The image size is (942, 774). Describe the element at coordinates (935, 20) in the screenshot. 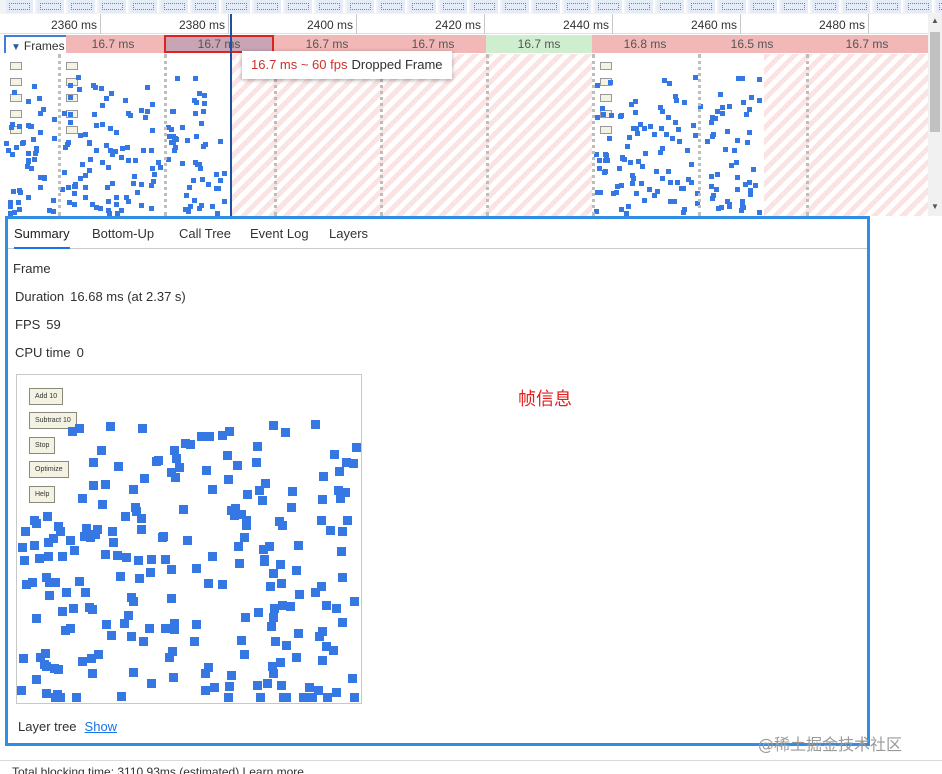

I see `scroll-up-icon: ▲` at that location.